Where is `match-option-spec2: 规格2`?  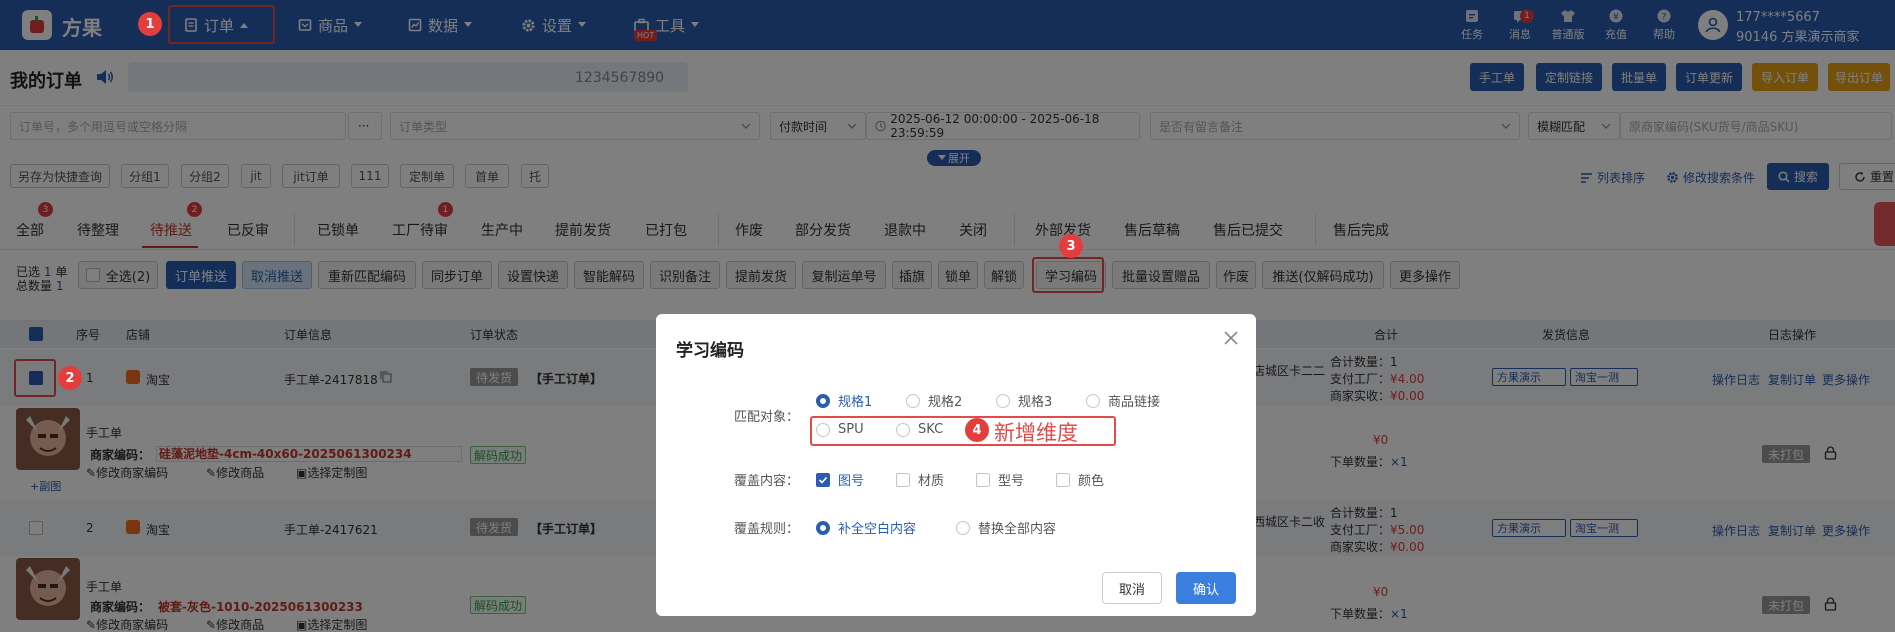 match-option-spec2: 规格2 is located at coordinates (934, 400).